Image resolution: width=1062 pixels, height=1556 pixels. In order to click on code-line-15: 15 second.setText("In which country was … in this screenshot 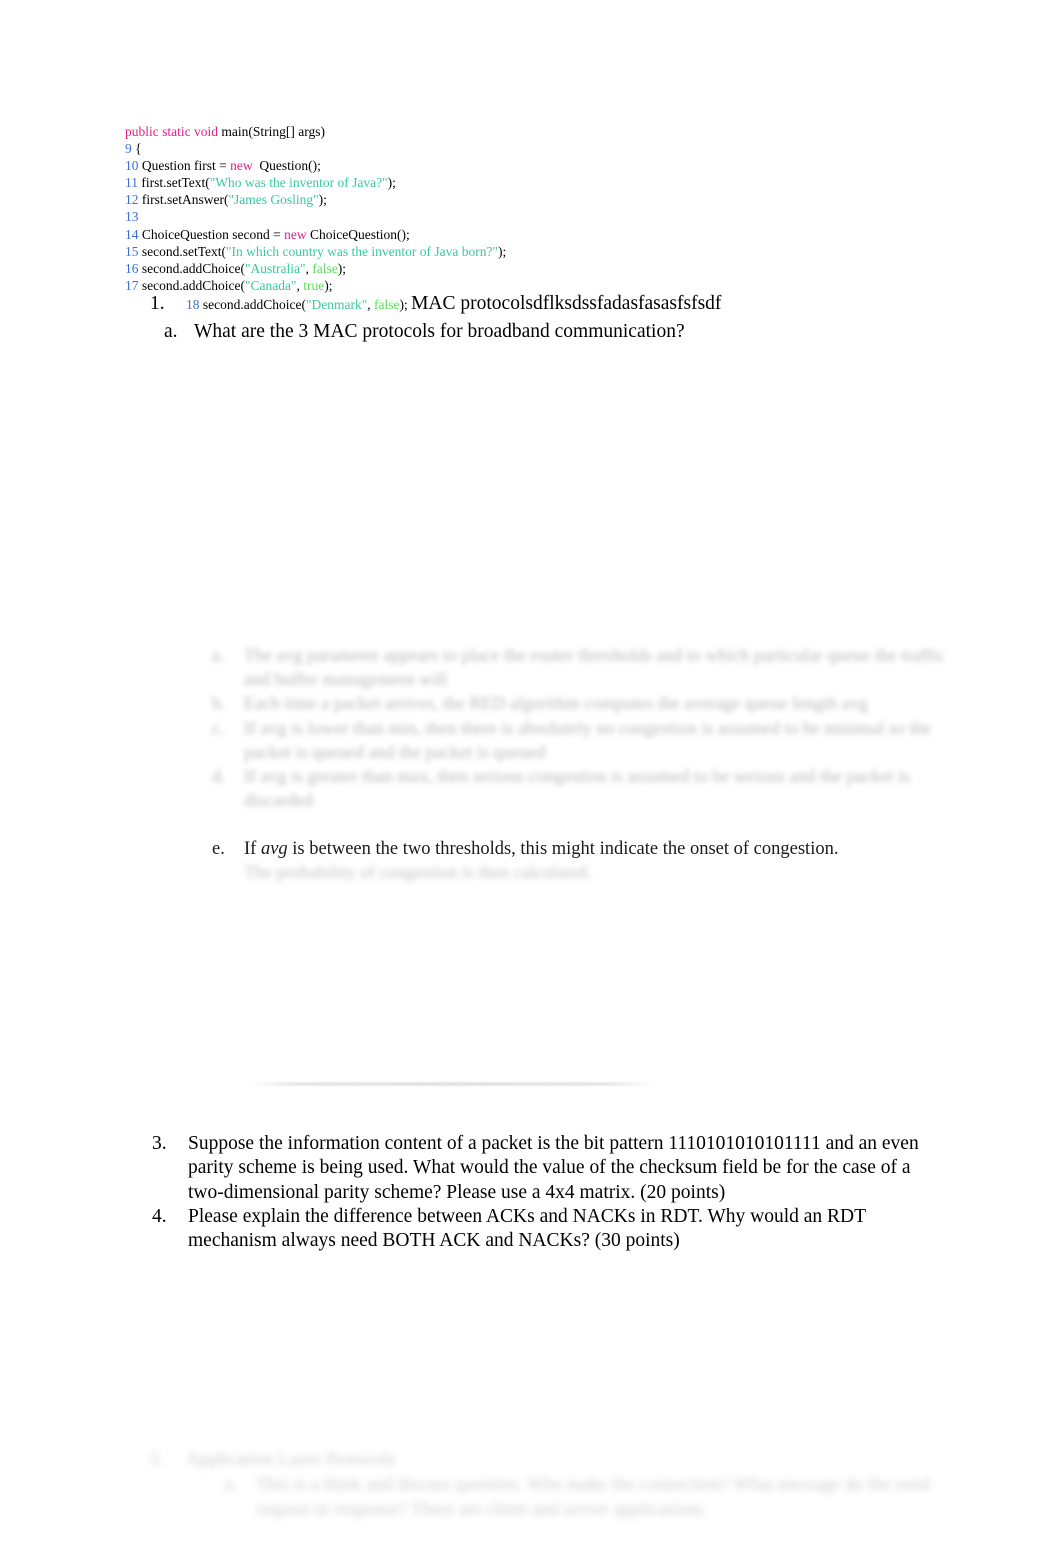, I will do `click(535, 251)`.